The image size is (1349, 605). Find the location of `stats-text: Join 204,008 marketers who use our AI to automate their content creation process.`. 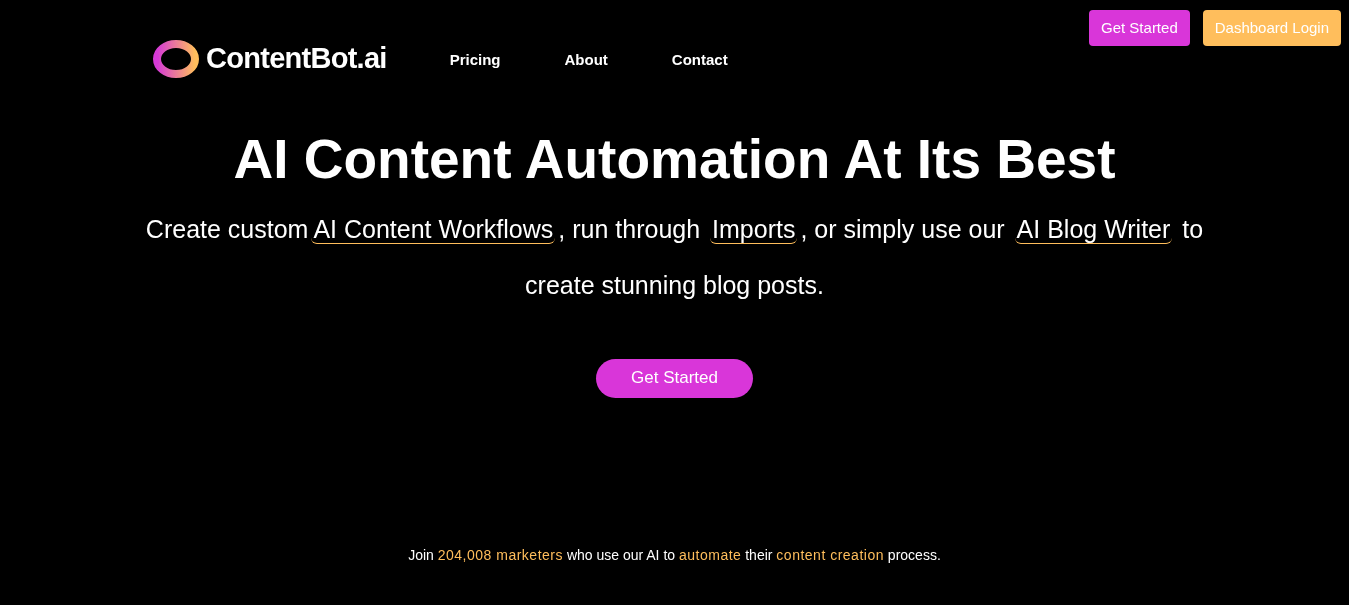

stats-text: Join 204,008 marketers who use our AI to automate their content creation process. is located at coordinates (674, 555).